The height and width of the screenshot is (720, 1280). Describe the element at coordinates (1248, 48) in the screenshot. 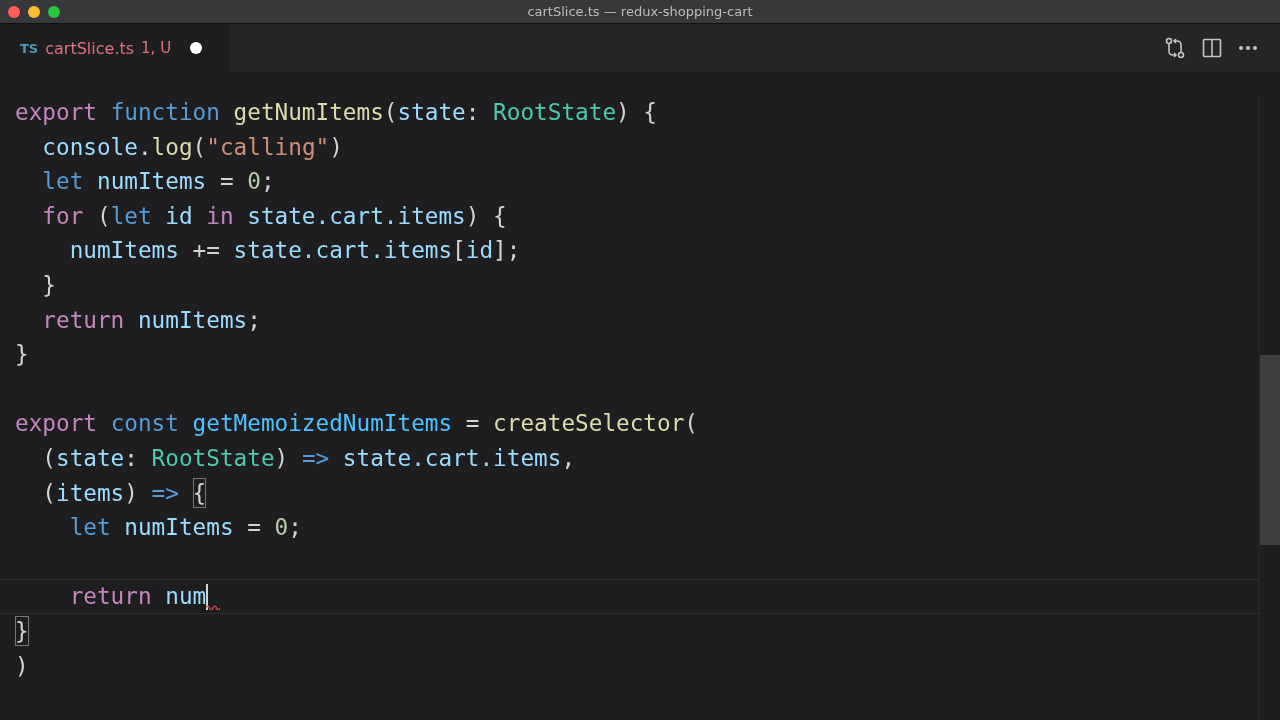

I see `more-actions-icon` at that location.